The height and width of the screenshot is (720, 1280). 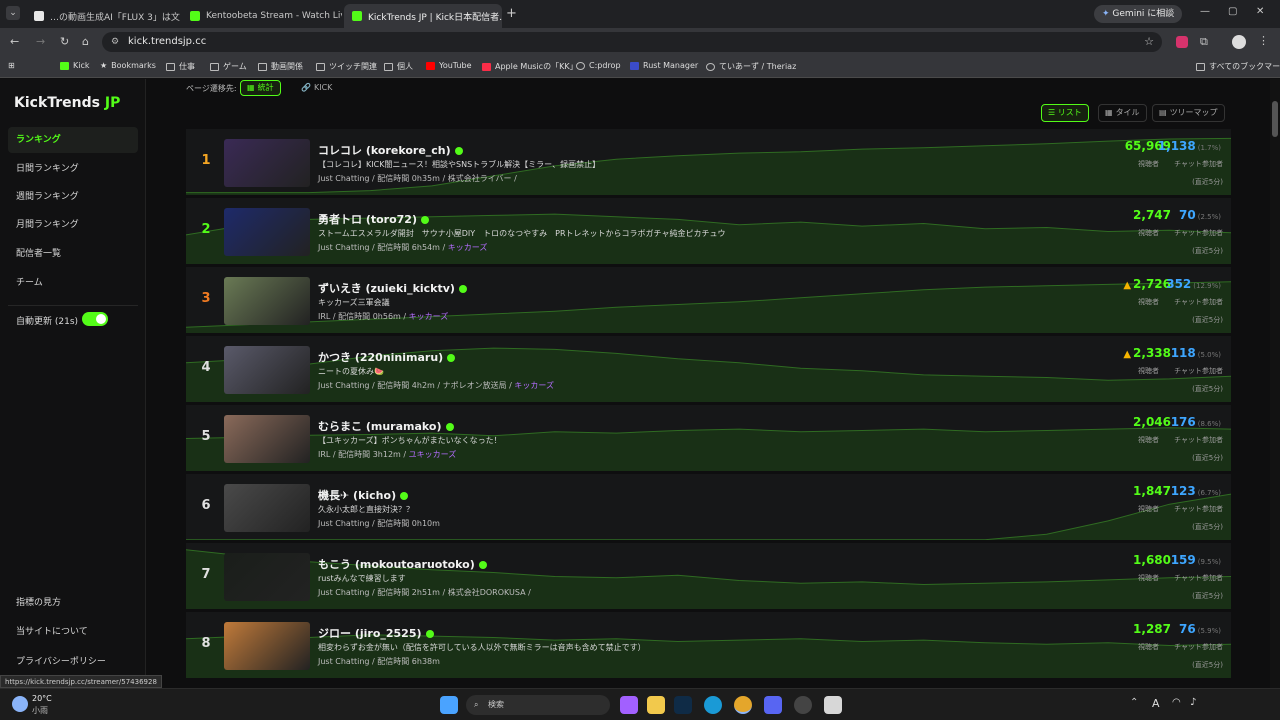 I want to click on sidebar-footer-privacy: プライバシーポリシー, so click(x=73, y=662).